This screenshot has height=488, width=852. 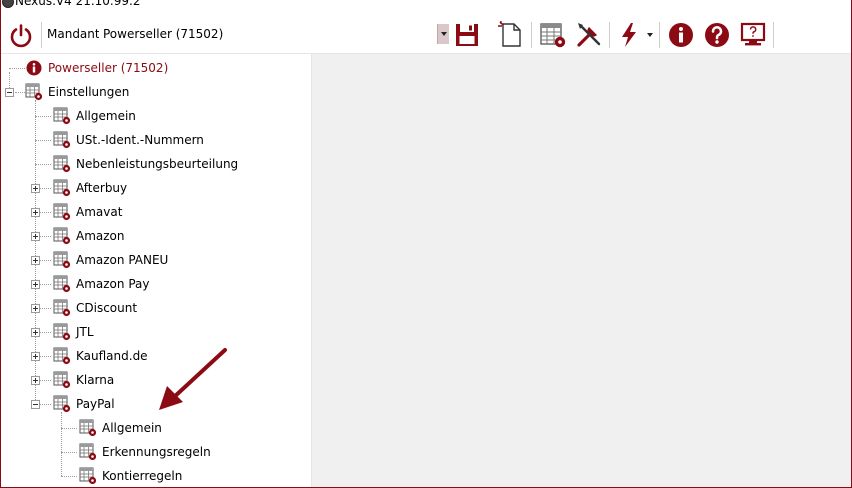 I want to click on tree-node-label: Amazon PANEU, so click(x=122, y=260).